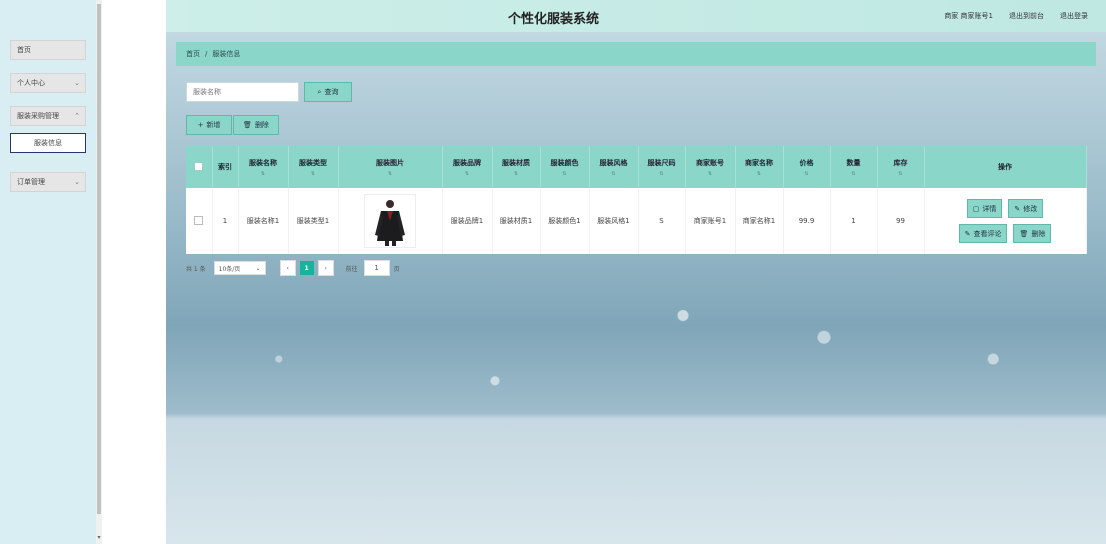 The image size is (1106, 544). What do you see at coordinates (38, 116) in the screenshot?
I see `sidebar-item-label: 服装采购管理` at bounding box center [38, 116].